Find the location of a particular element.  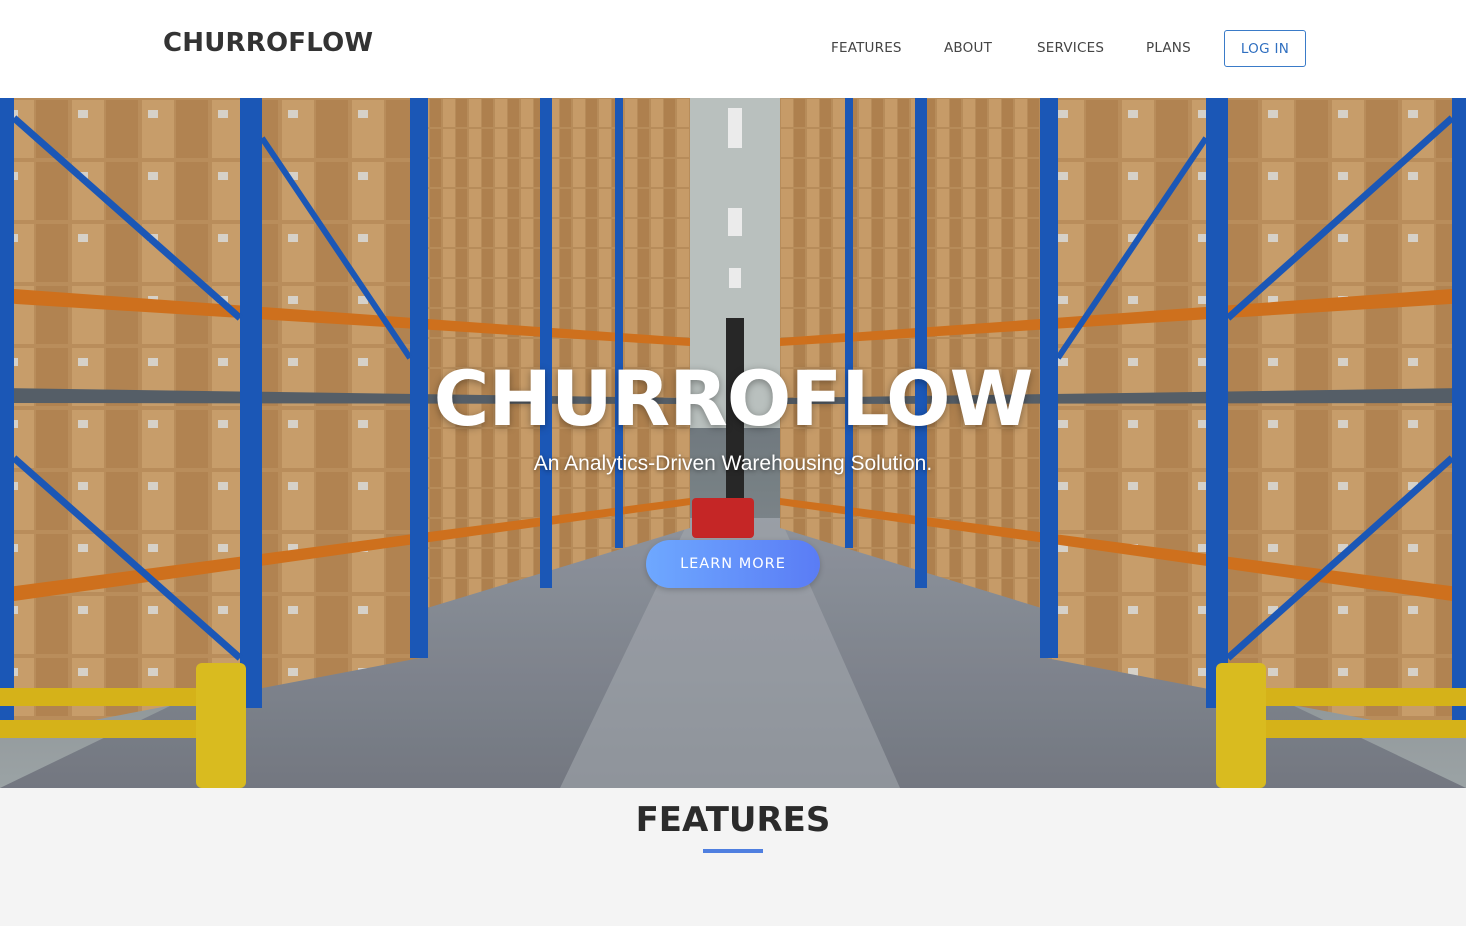

features-section: FEATURES is located at coordinates (733, 857).